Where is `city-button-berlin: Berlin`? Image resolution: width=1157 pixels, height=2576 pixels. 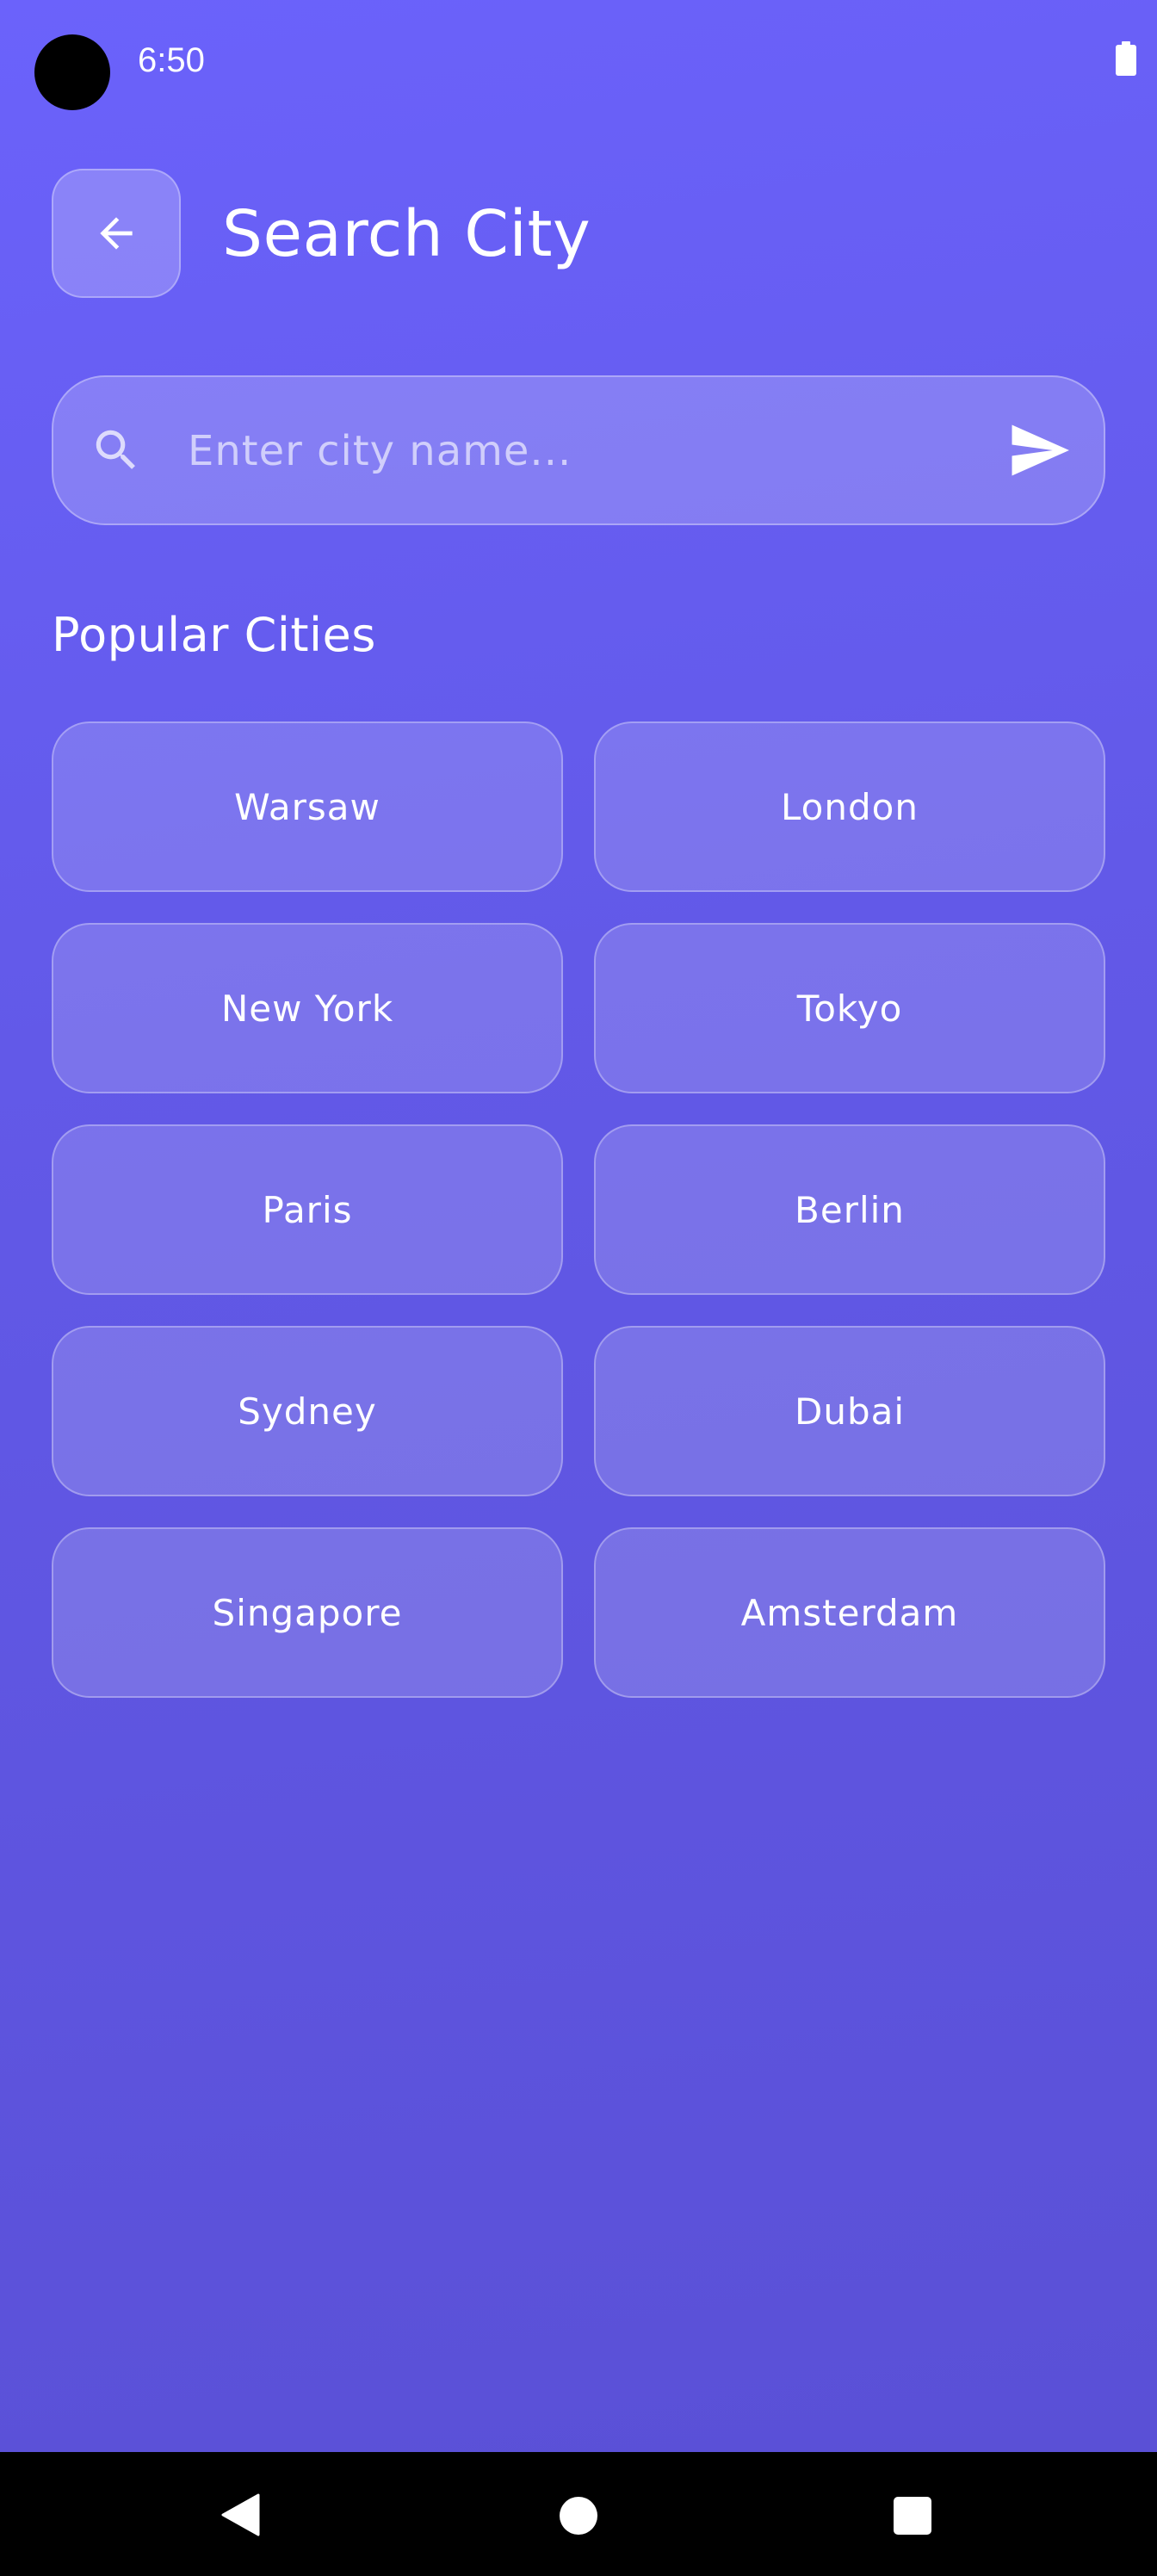
city-button-berlin: Berlin is located at coordinates (850, 1210).